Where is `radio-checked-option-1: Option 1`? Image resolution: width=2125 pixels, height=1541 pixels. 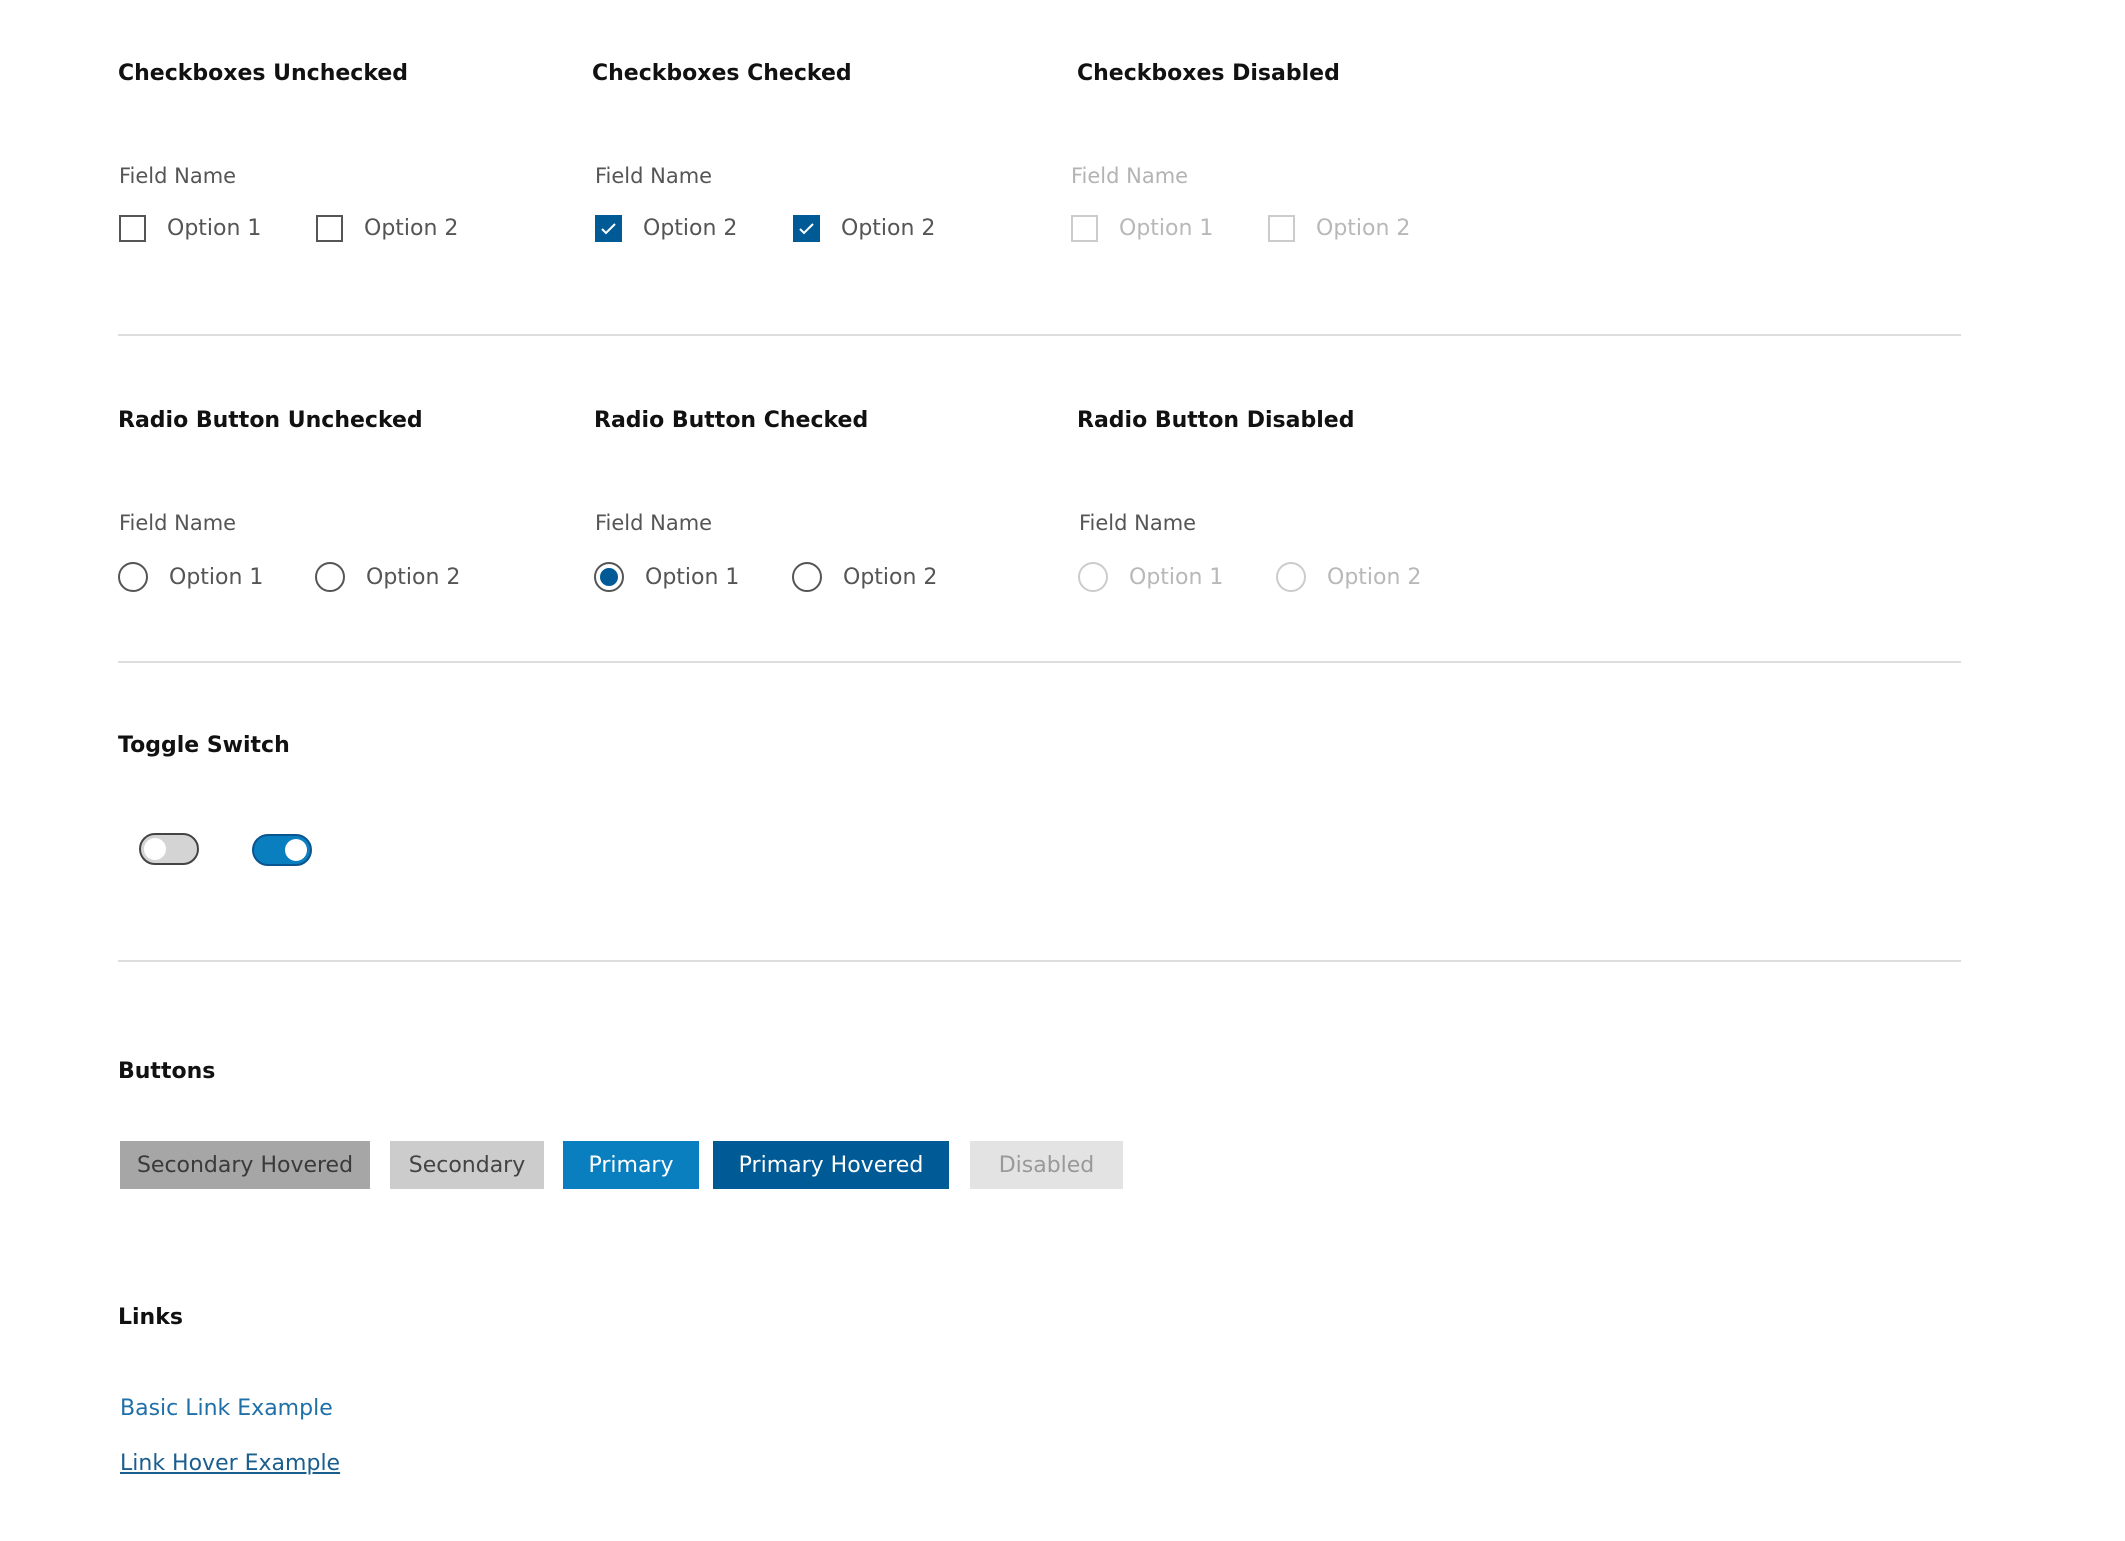 radio-checked-option-1: Option 1 is located at coordinates (666, 577).